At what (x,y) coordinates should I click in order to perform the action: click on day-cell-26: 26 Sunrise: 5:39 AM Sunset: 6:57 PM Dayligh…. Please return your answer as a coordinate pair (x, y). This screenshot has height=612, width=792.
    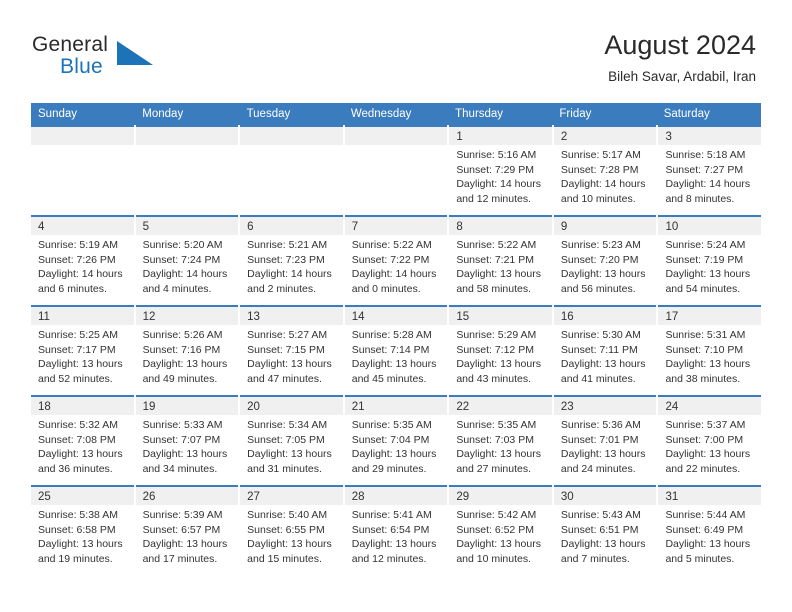
    Looking at the image, I should click on (187, 530).